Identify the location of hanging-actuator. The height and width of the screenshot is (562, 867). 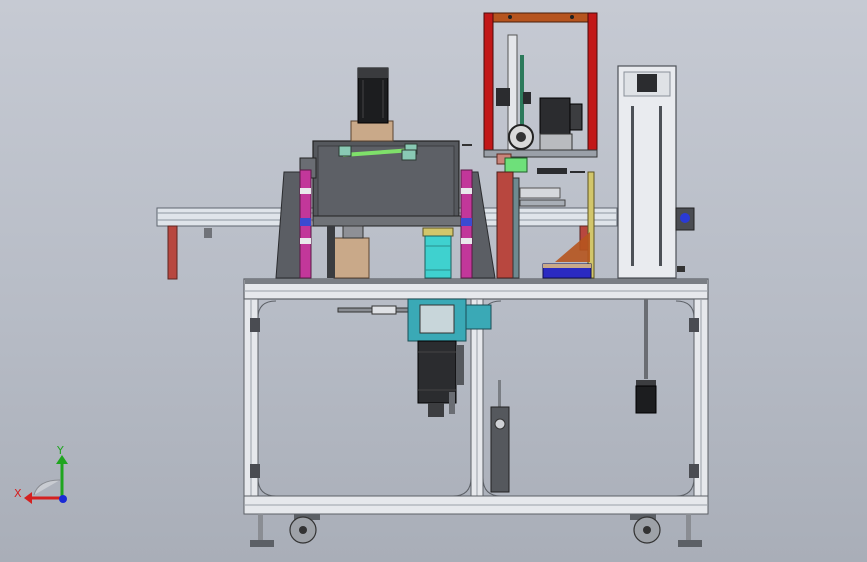
(646, 356).